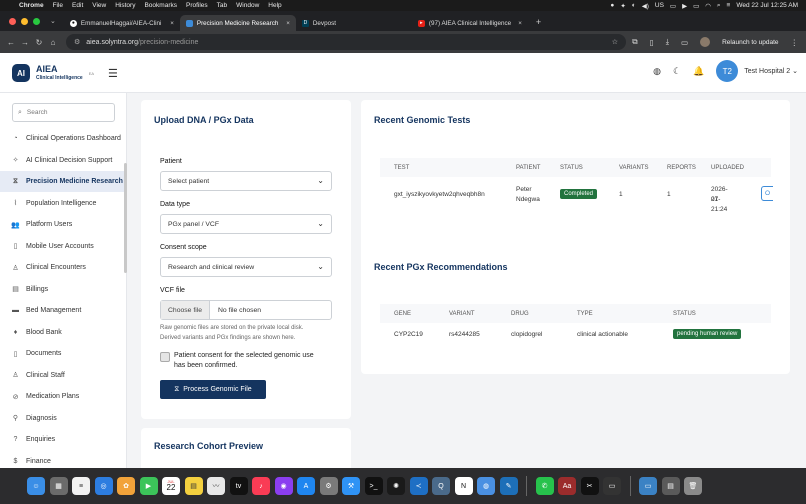  What do you see at coordinates (306, 486) in the screenshot?
I see `app-store-icon: A` at bounding box center [306, 486].